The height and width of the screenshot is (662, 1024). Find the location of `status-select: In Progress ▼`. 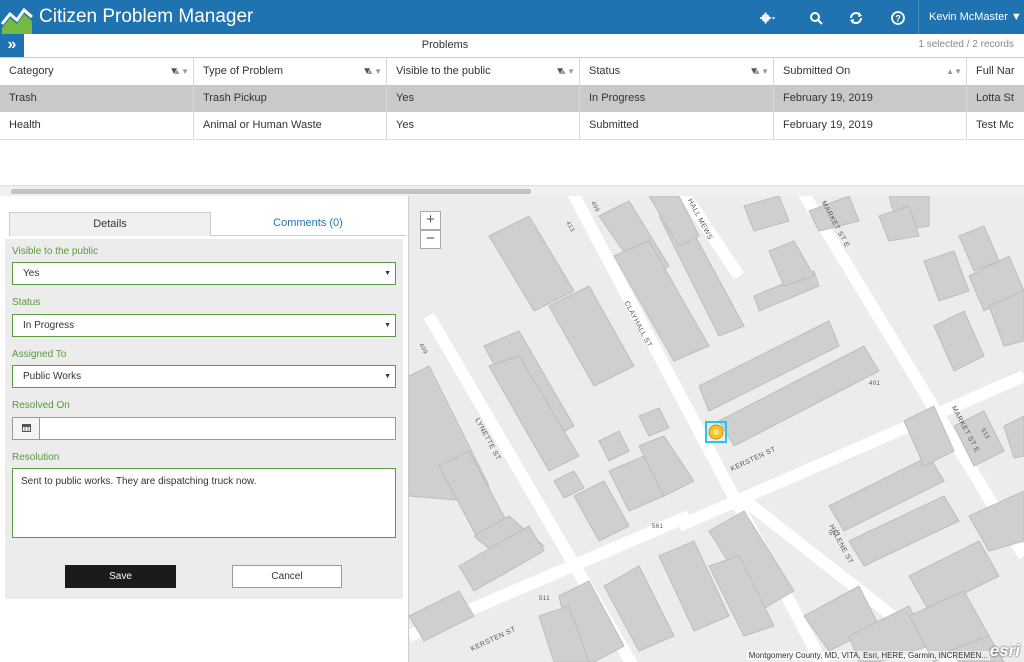

status-select: In Progress ▼ is located at coordinates (204, 325).